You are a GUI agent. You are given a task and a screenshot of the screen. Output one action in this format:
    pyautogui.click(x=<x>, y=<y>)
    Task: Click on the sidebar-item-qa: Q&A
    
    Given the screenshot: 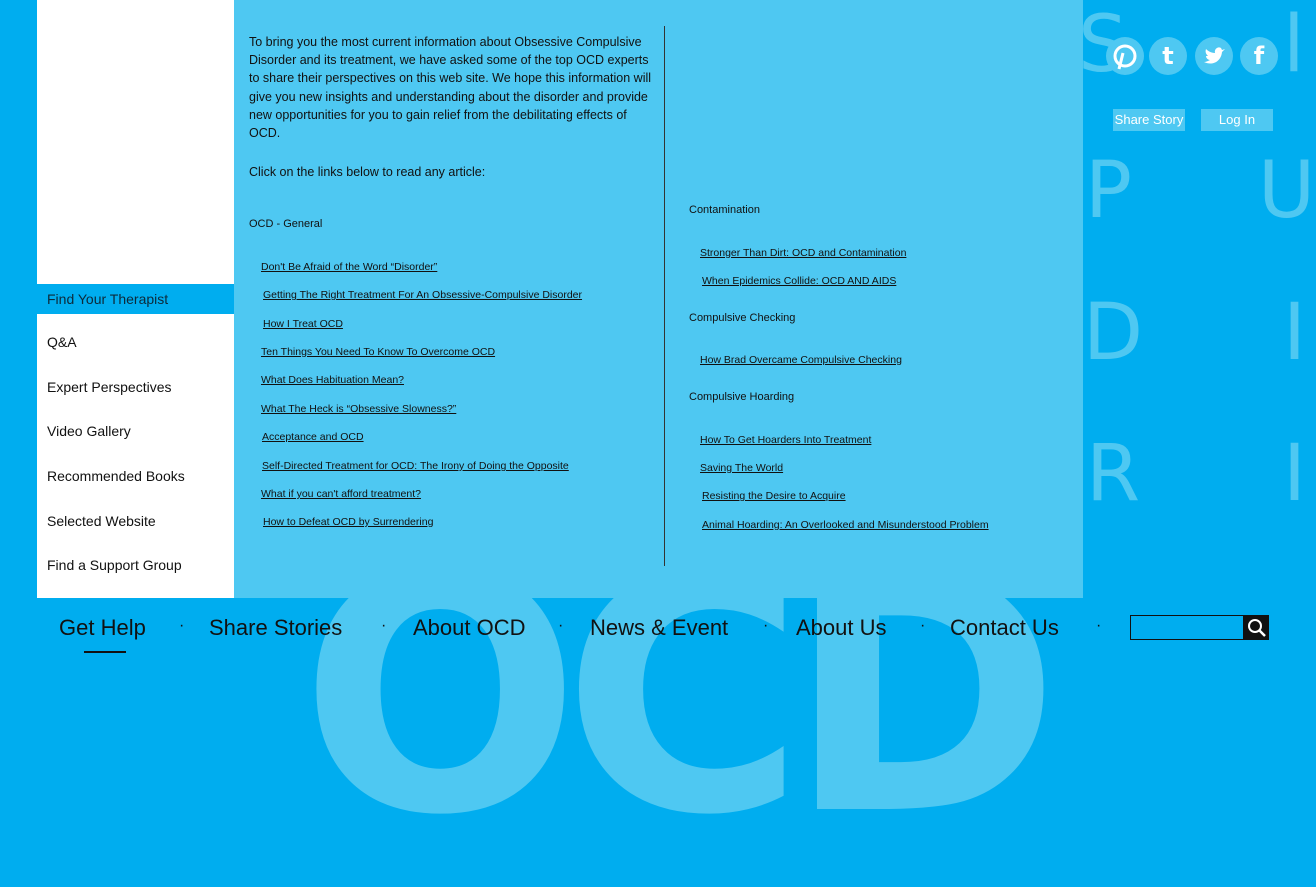 What is the action you would take?
    pyautogui.click(x=135, y=342)
    